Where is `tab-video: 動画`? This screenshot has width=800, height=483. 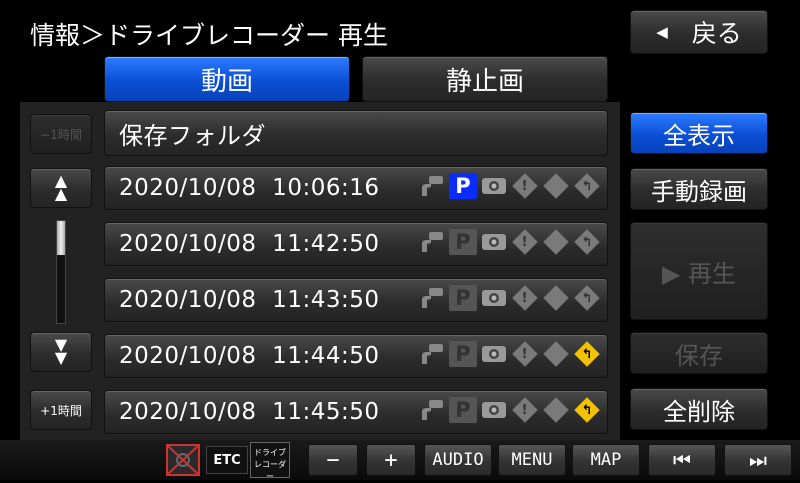 tab-video: 動画 is located at coordinates (227, 79).